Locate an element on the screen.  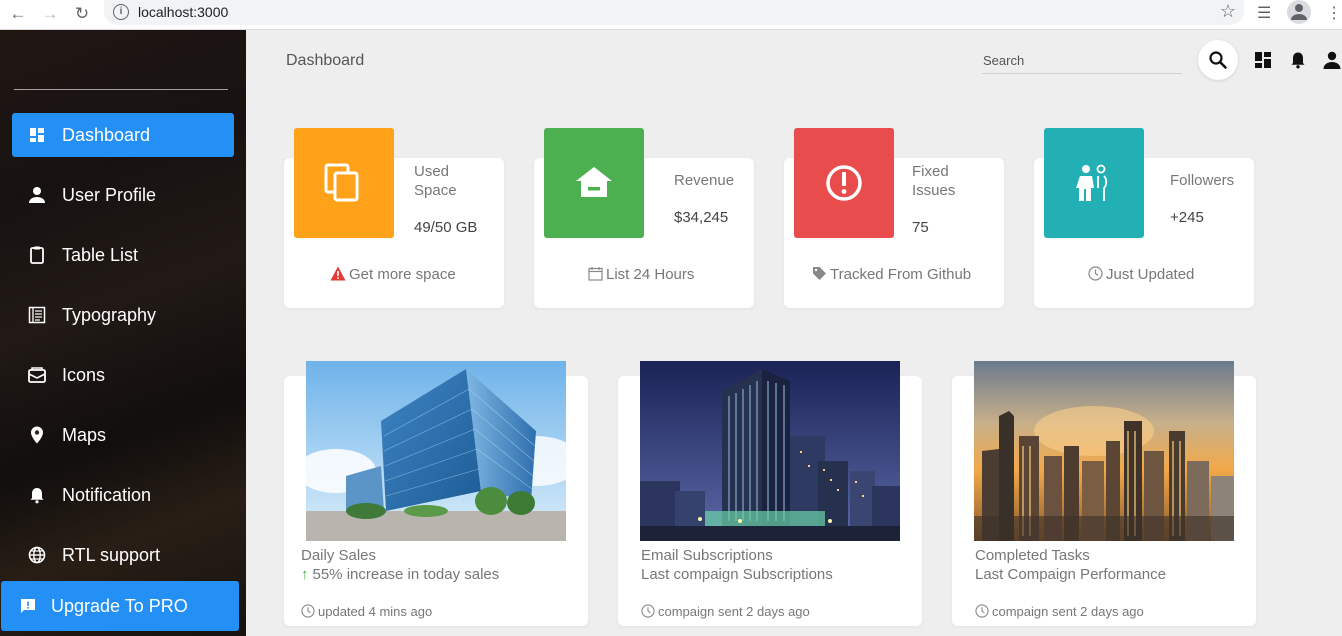
sidebar-item-maps: Maps is located at coordinates (123, 435).